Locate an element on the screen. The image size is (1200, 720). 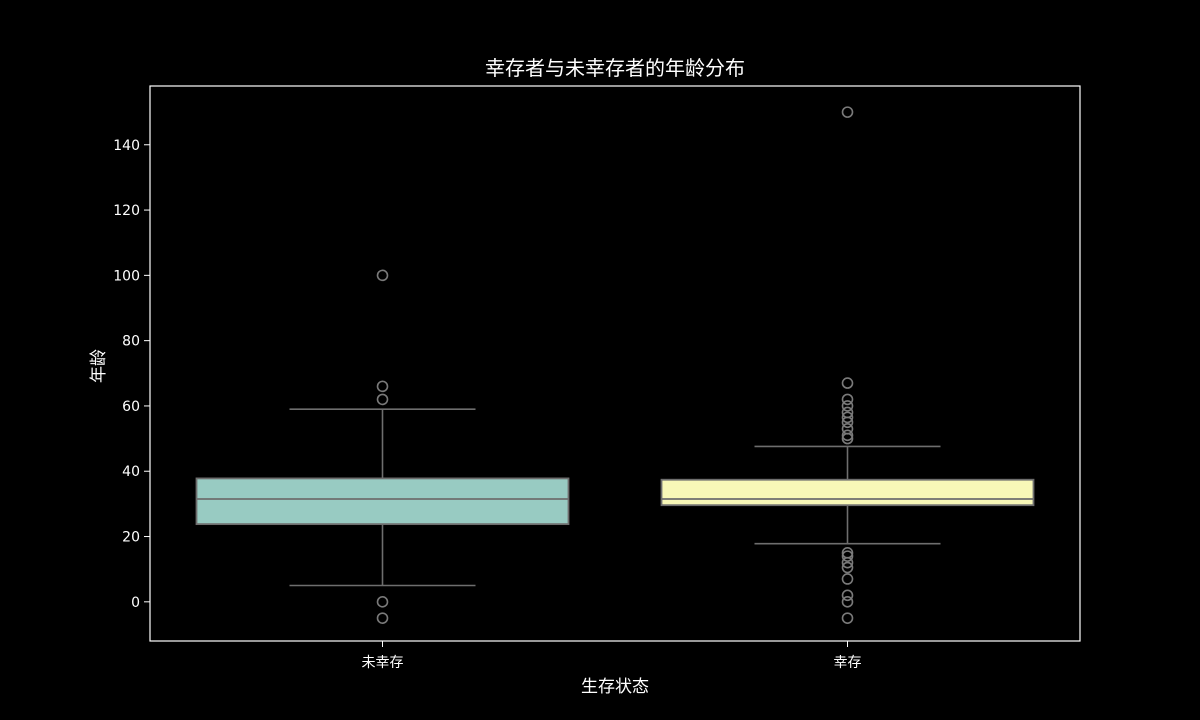
y-tick-label: 100 is located at coordinates (126, 276).